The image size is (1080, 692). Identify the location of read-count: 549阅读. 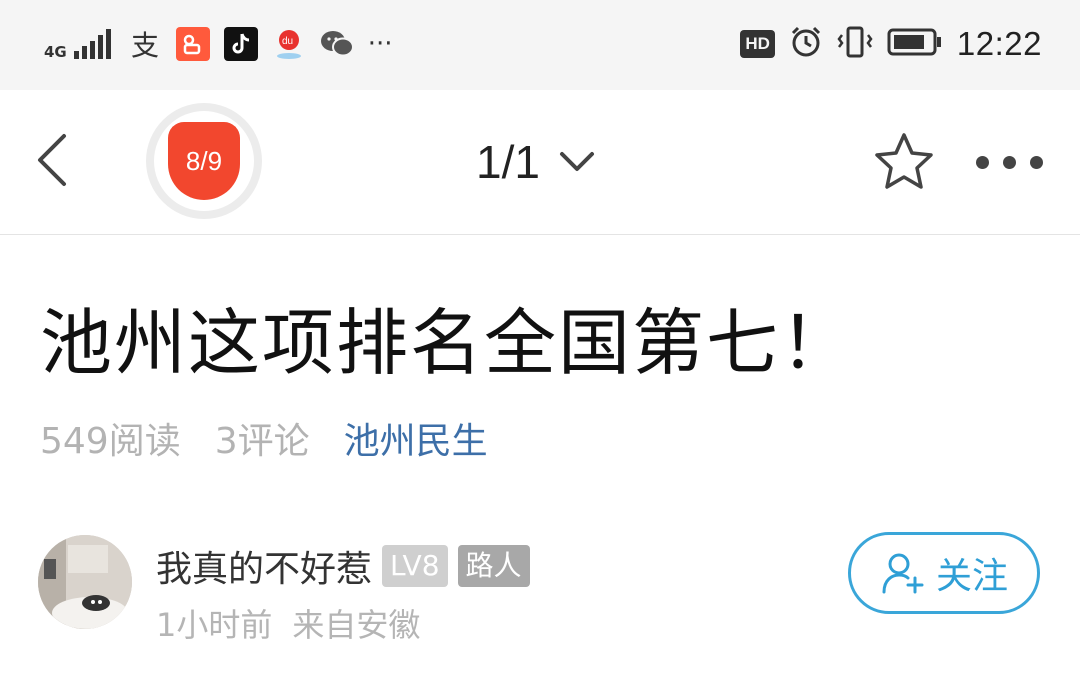
(110, 441).